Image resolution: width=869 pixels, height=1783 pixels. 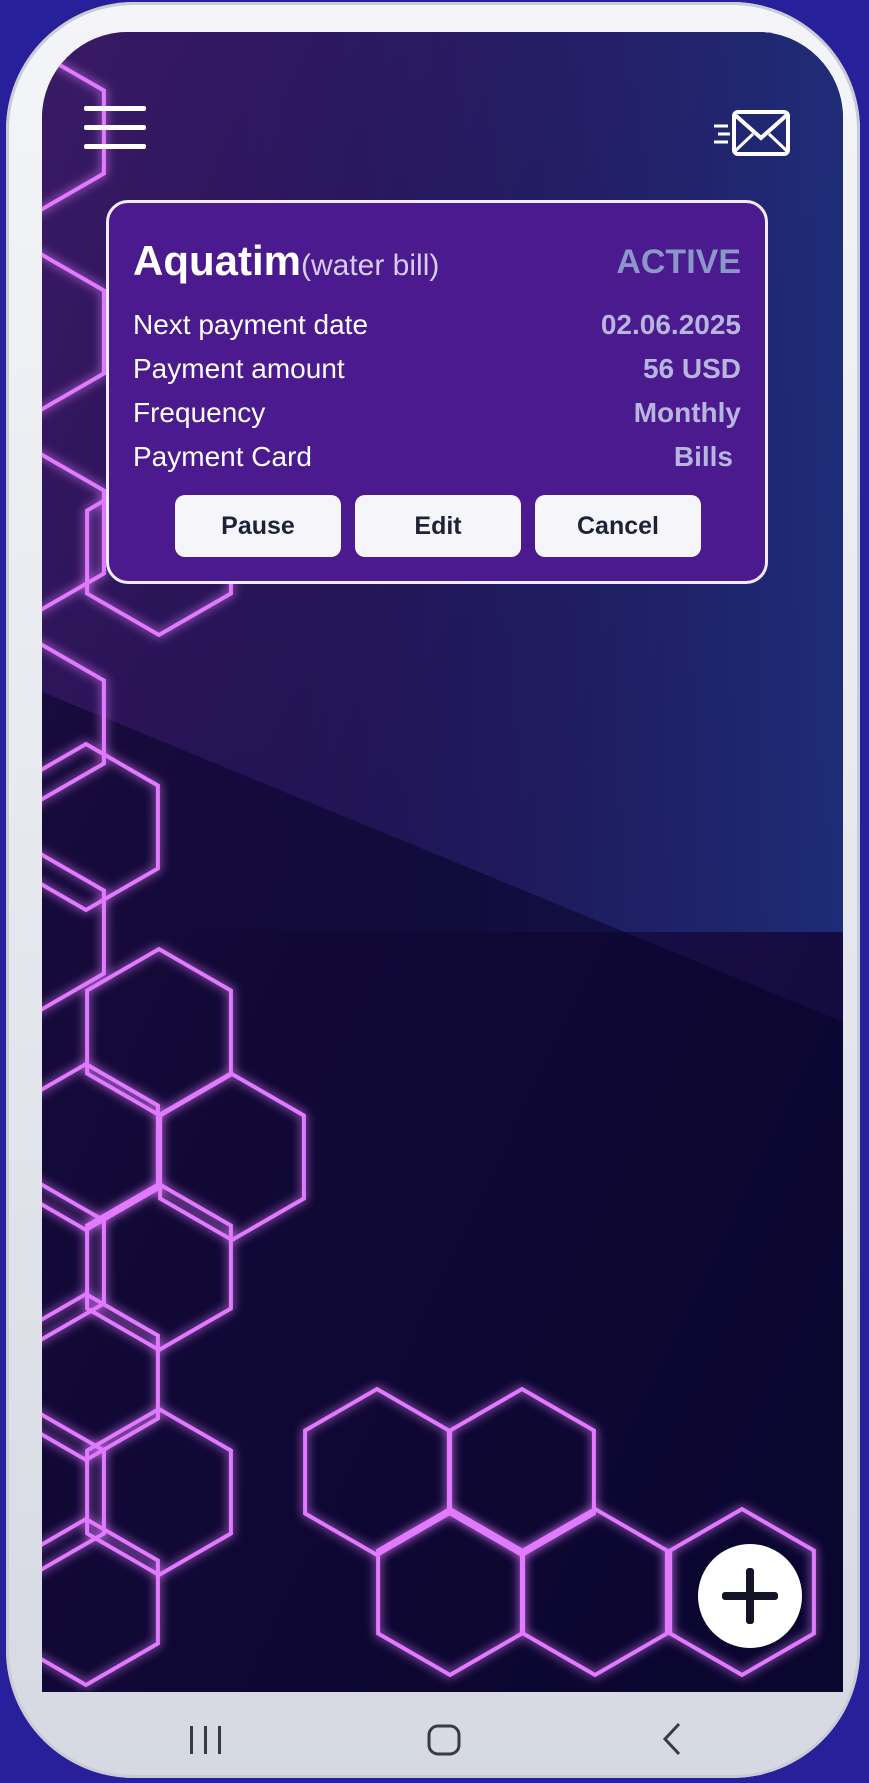 I want to click on edit-button: Edit, so click(x=438, y=526).